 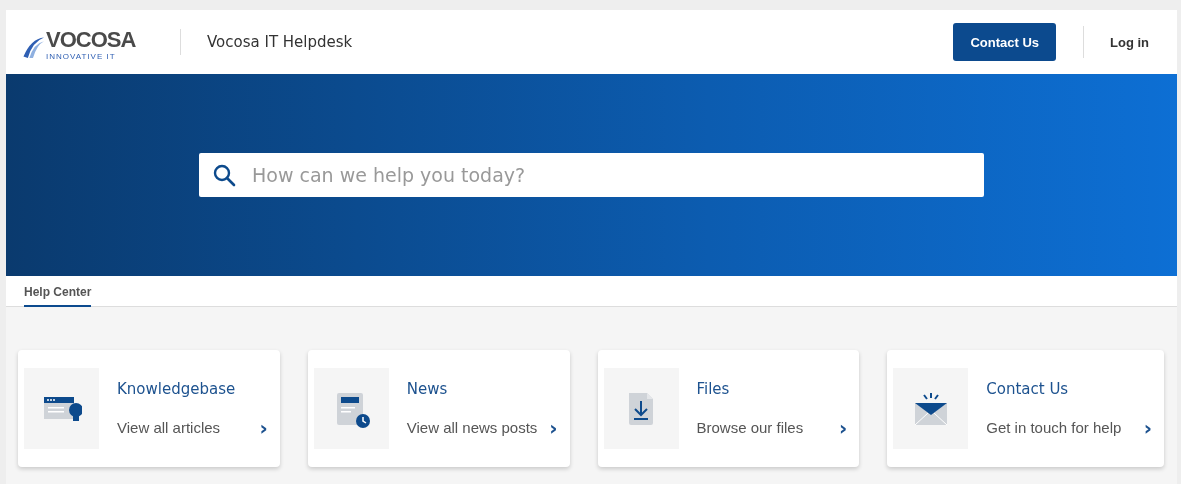 What do you see at coordinates (438, 408) in the screenshot?
I see `card: News View all news posts ›` at bounding box center [438, 408].